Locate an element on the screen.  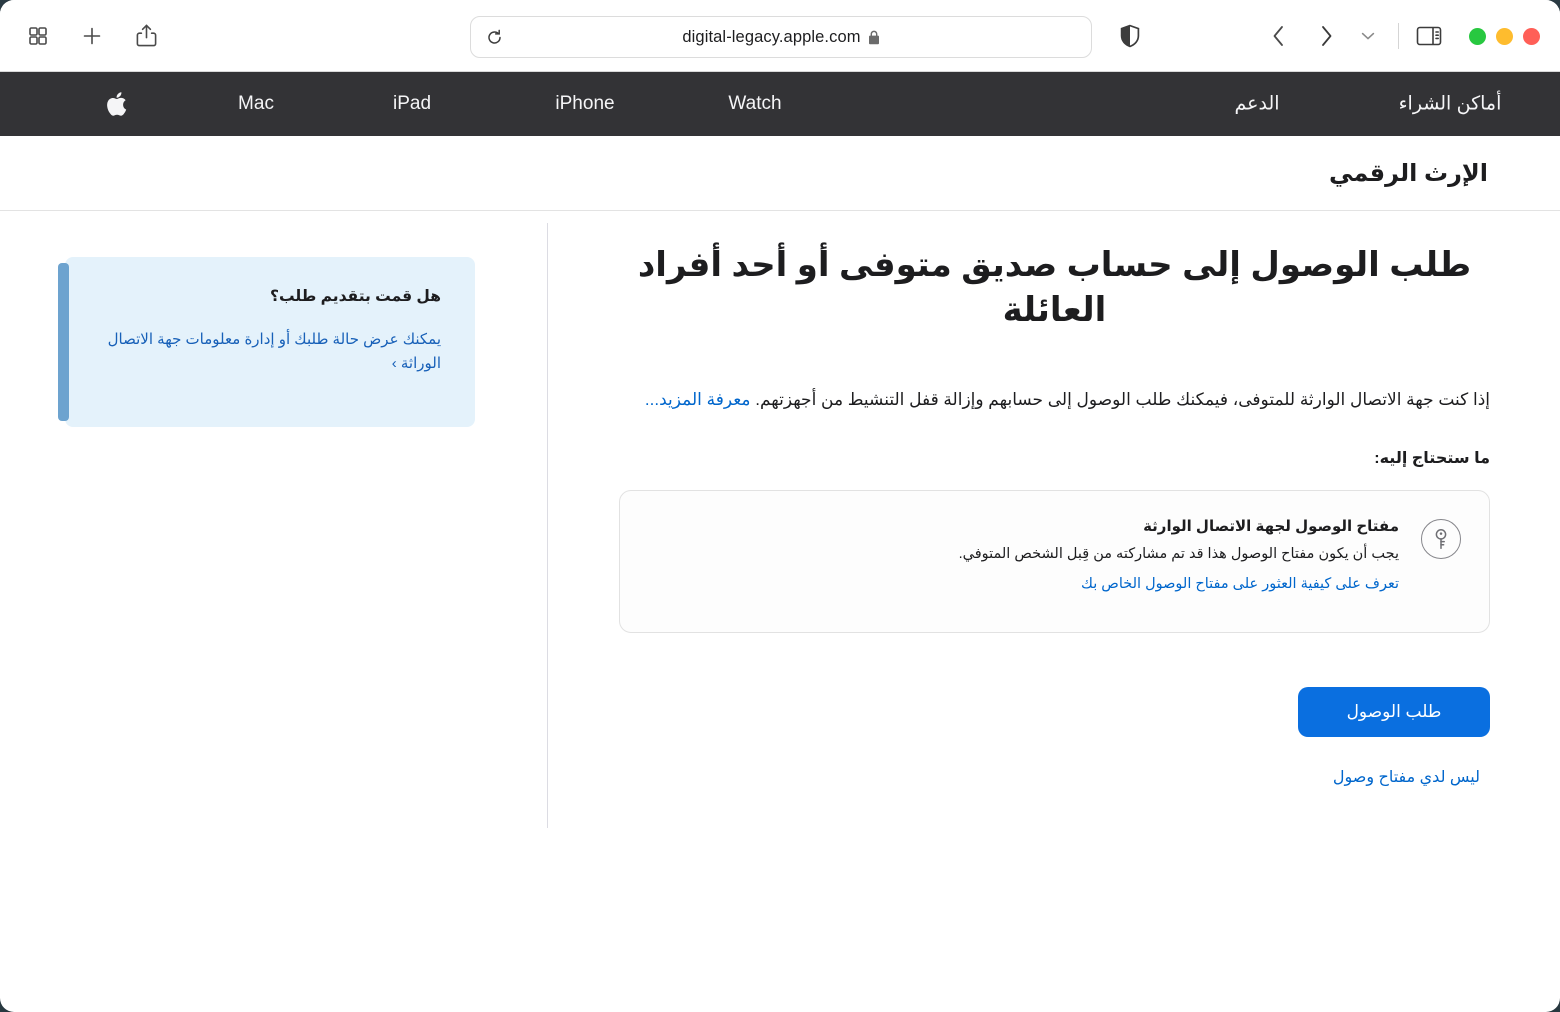
card-accent-bar is located at coordinates (63, 342).